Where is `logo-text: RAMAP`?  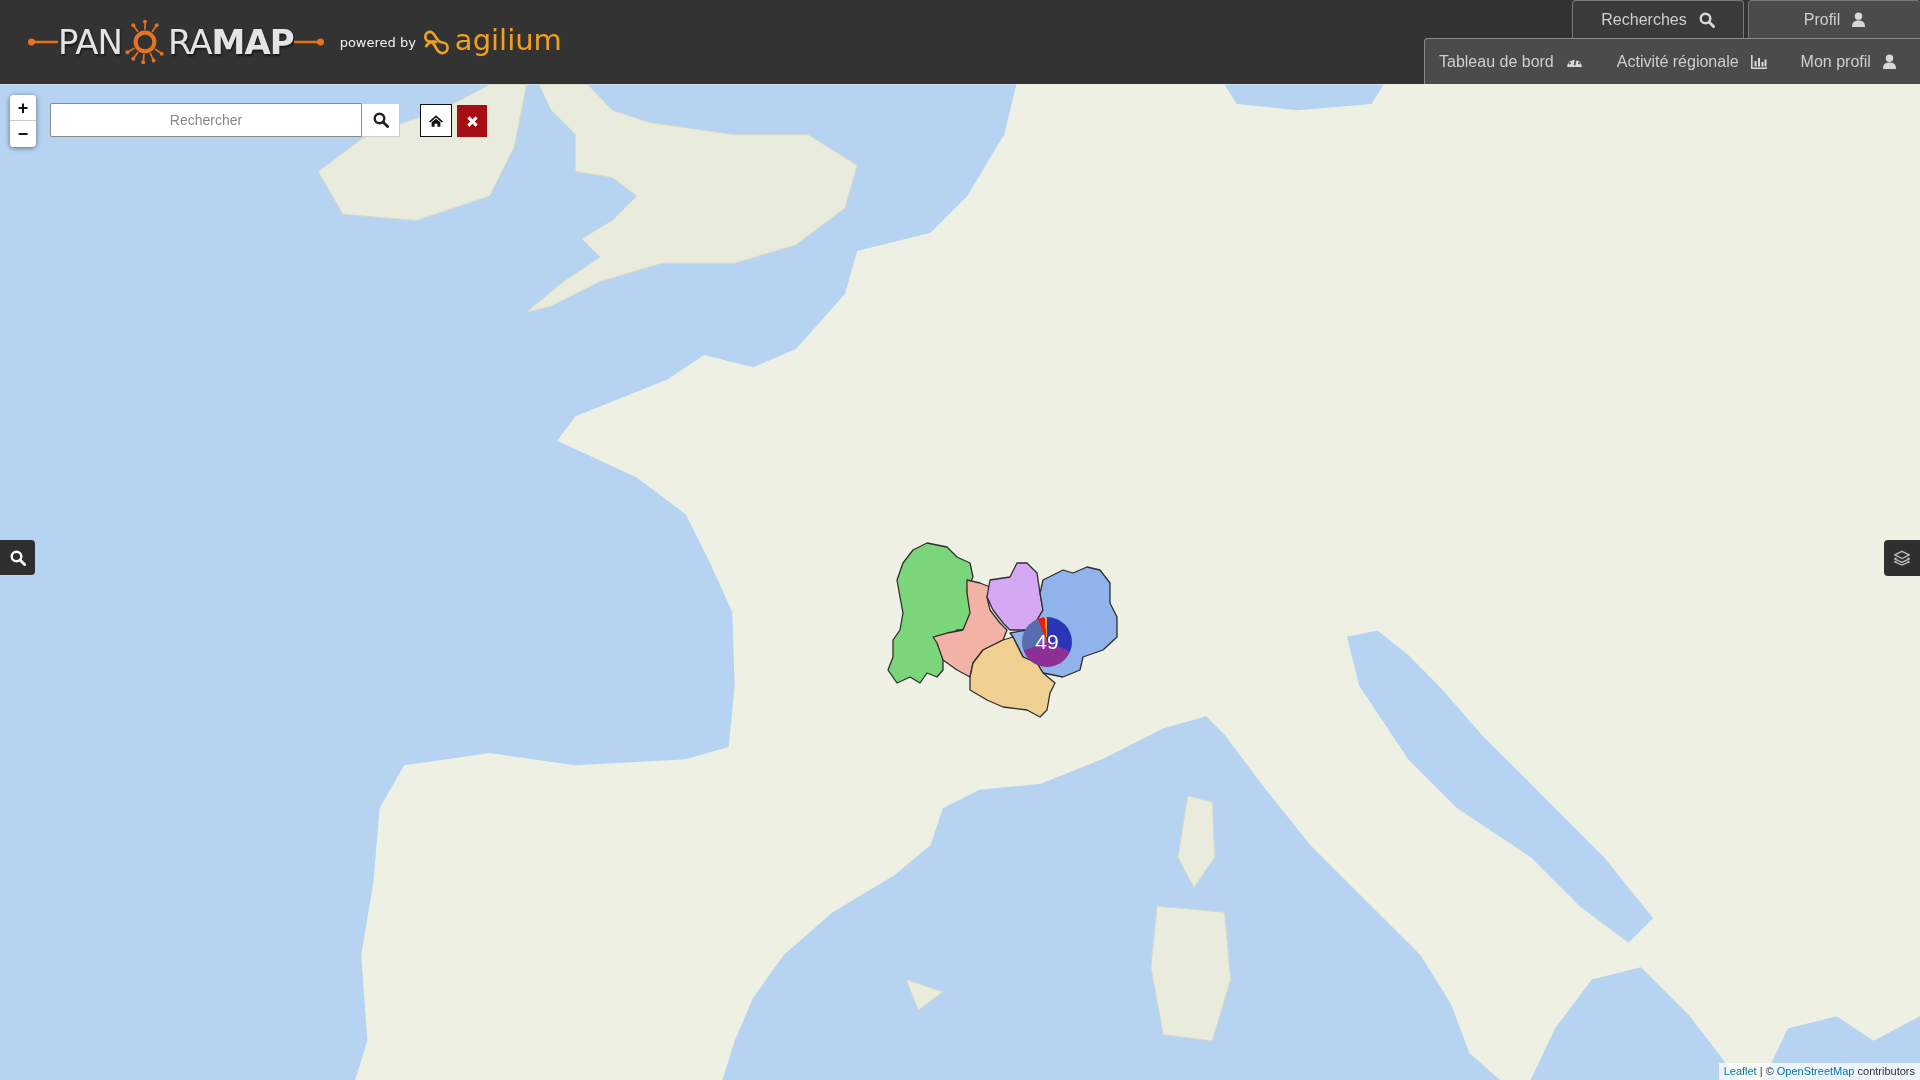 logo-text: RAMAP is located at coordinates (231, 42).